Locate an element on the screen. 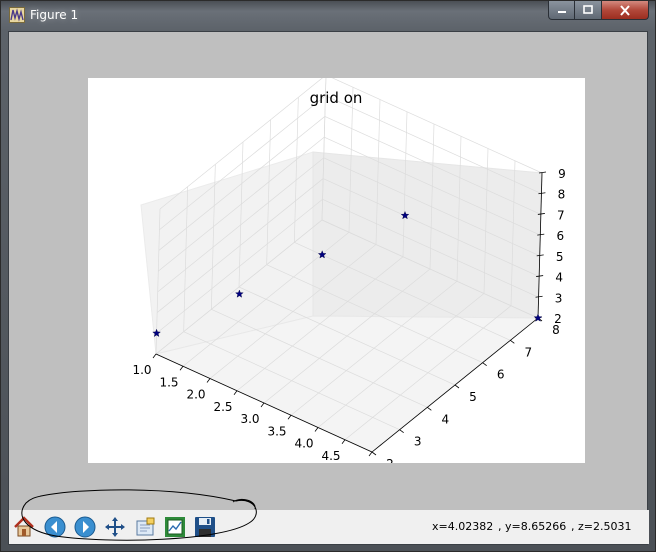 The width and height of the screenshot is (656, 553). back-button is located at coordinates (55, 527).